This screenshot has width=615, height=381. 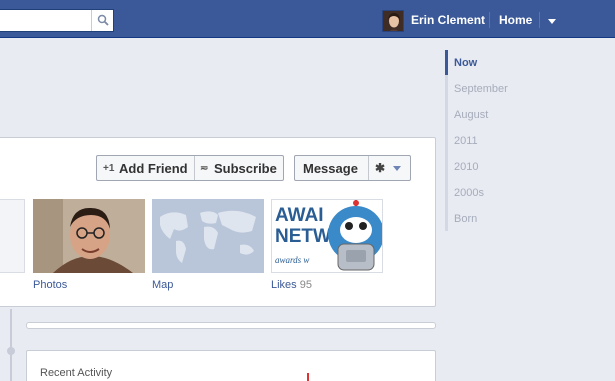 What do you see at coordinates (153, 168) in the screenshot?
I see `add-friend-button: Add Friend` at bounding box center [153, 168].